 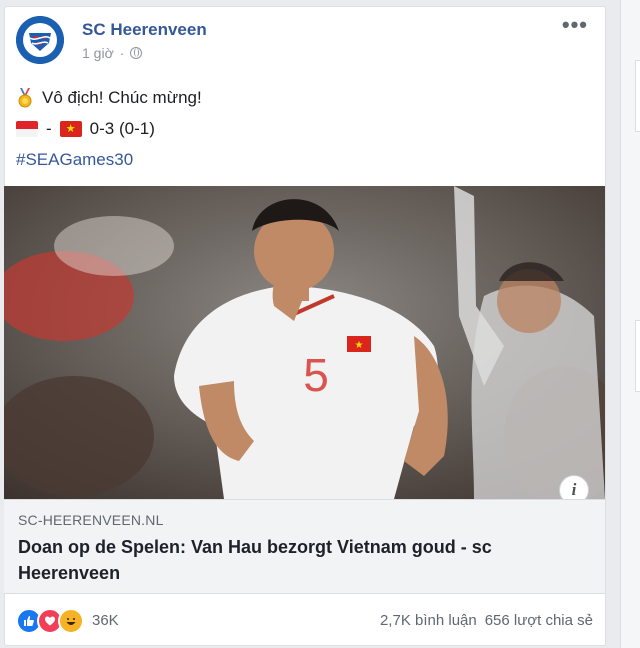 What do you see at coordinates (70, 129) in the screenshot?
I see `vietnam-flag-icon: ★` at bounding box center [70, 129].